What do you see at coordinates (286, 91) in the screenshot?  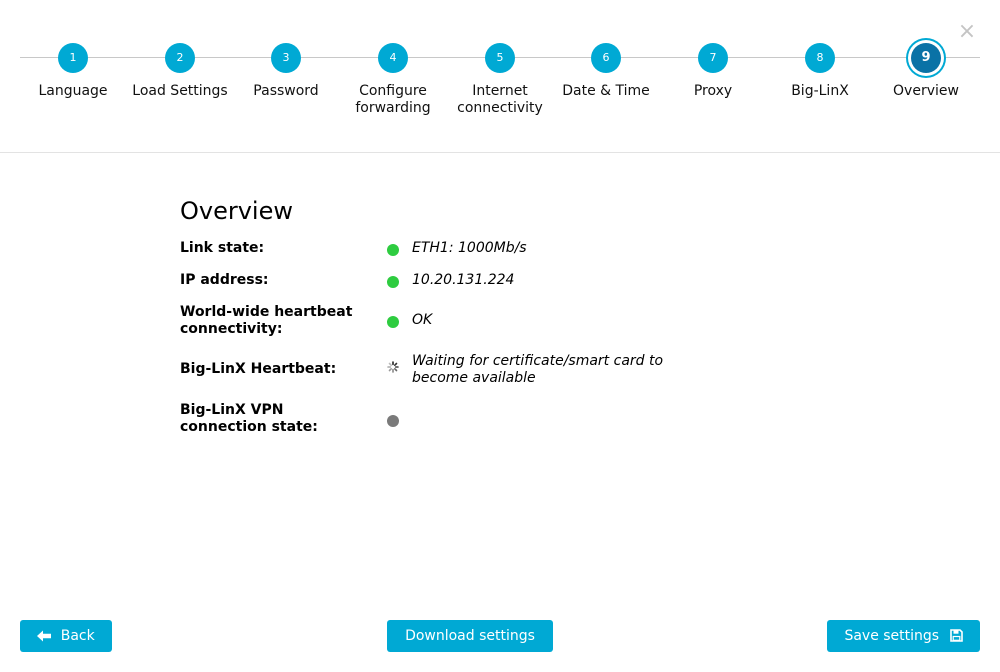 I see `step-label: Password` at bounding box center [286, 91].